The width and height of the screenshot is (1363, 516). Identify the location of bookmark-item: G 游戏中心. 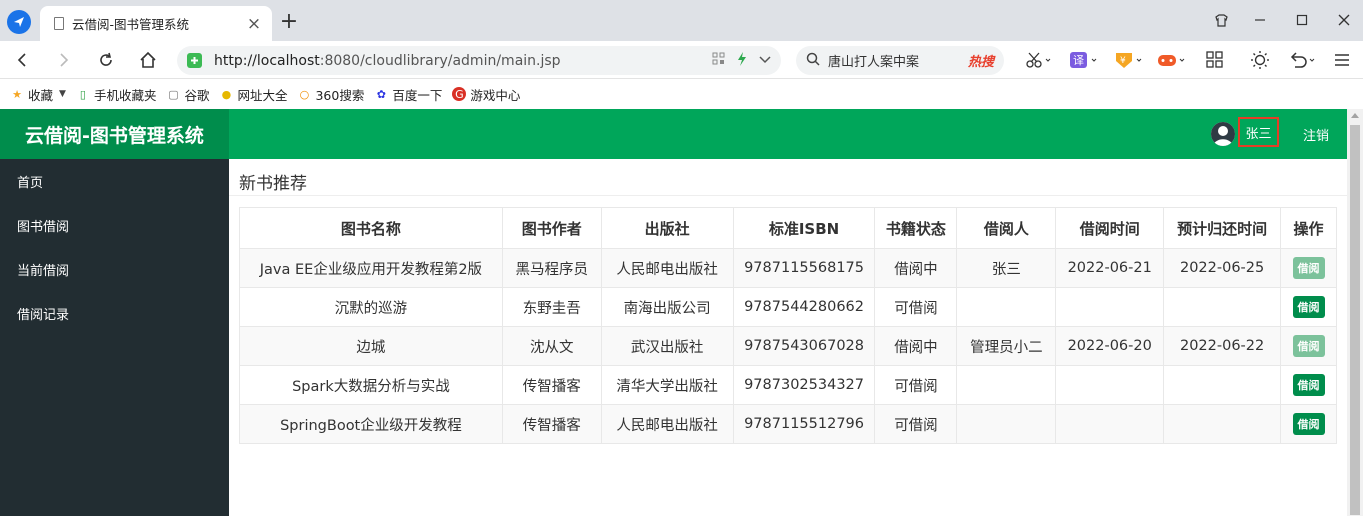
(486, 94).